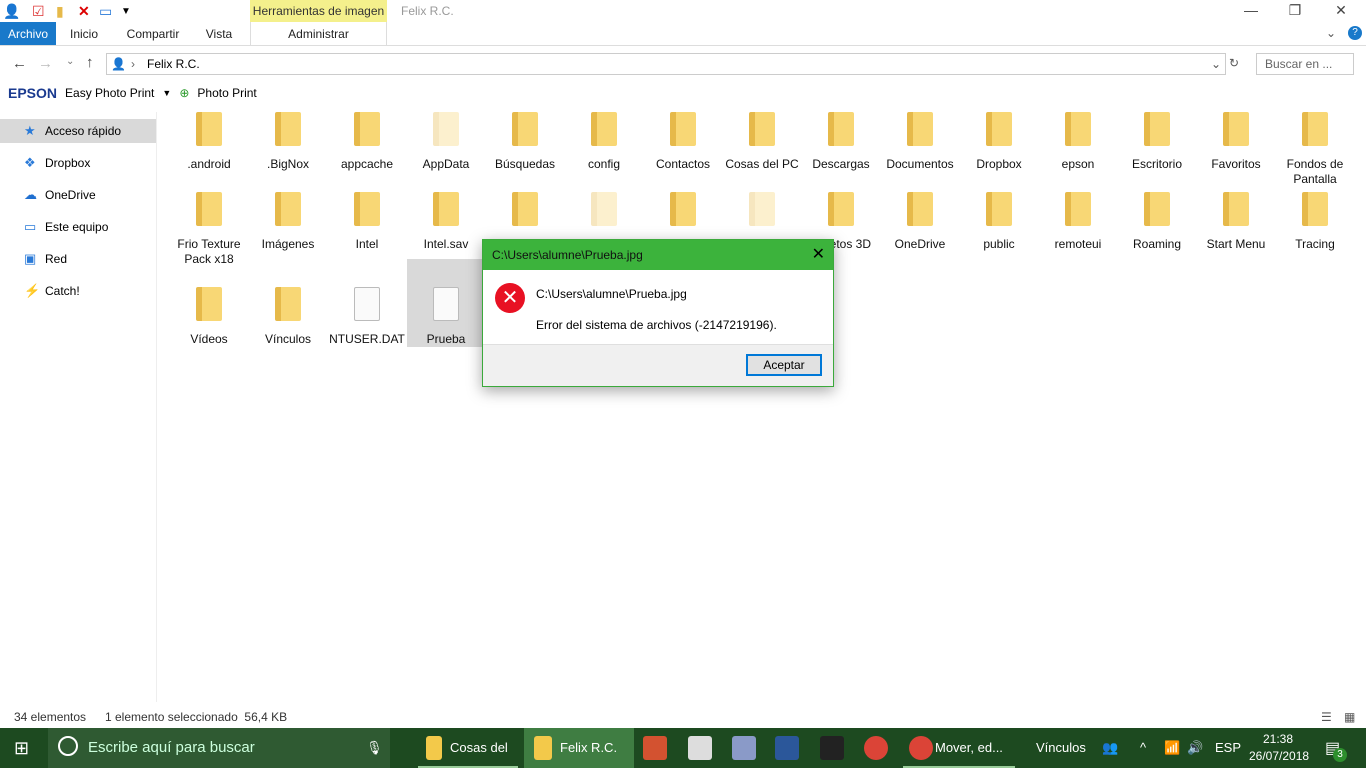 The width and height of the screenshot is (1366, 768). What do you see at coordinates (1315, 244) in the screenshot?
I see `file-label: Tracing` at bounding box center [1315, 244].